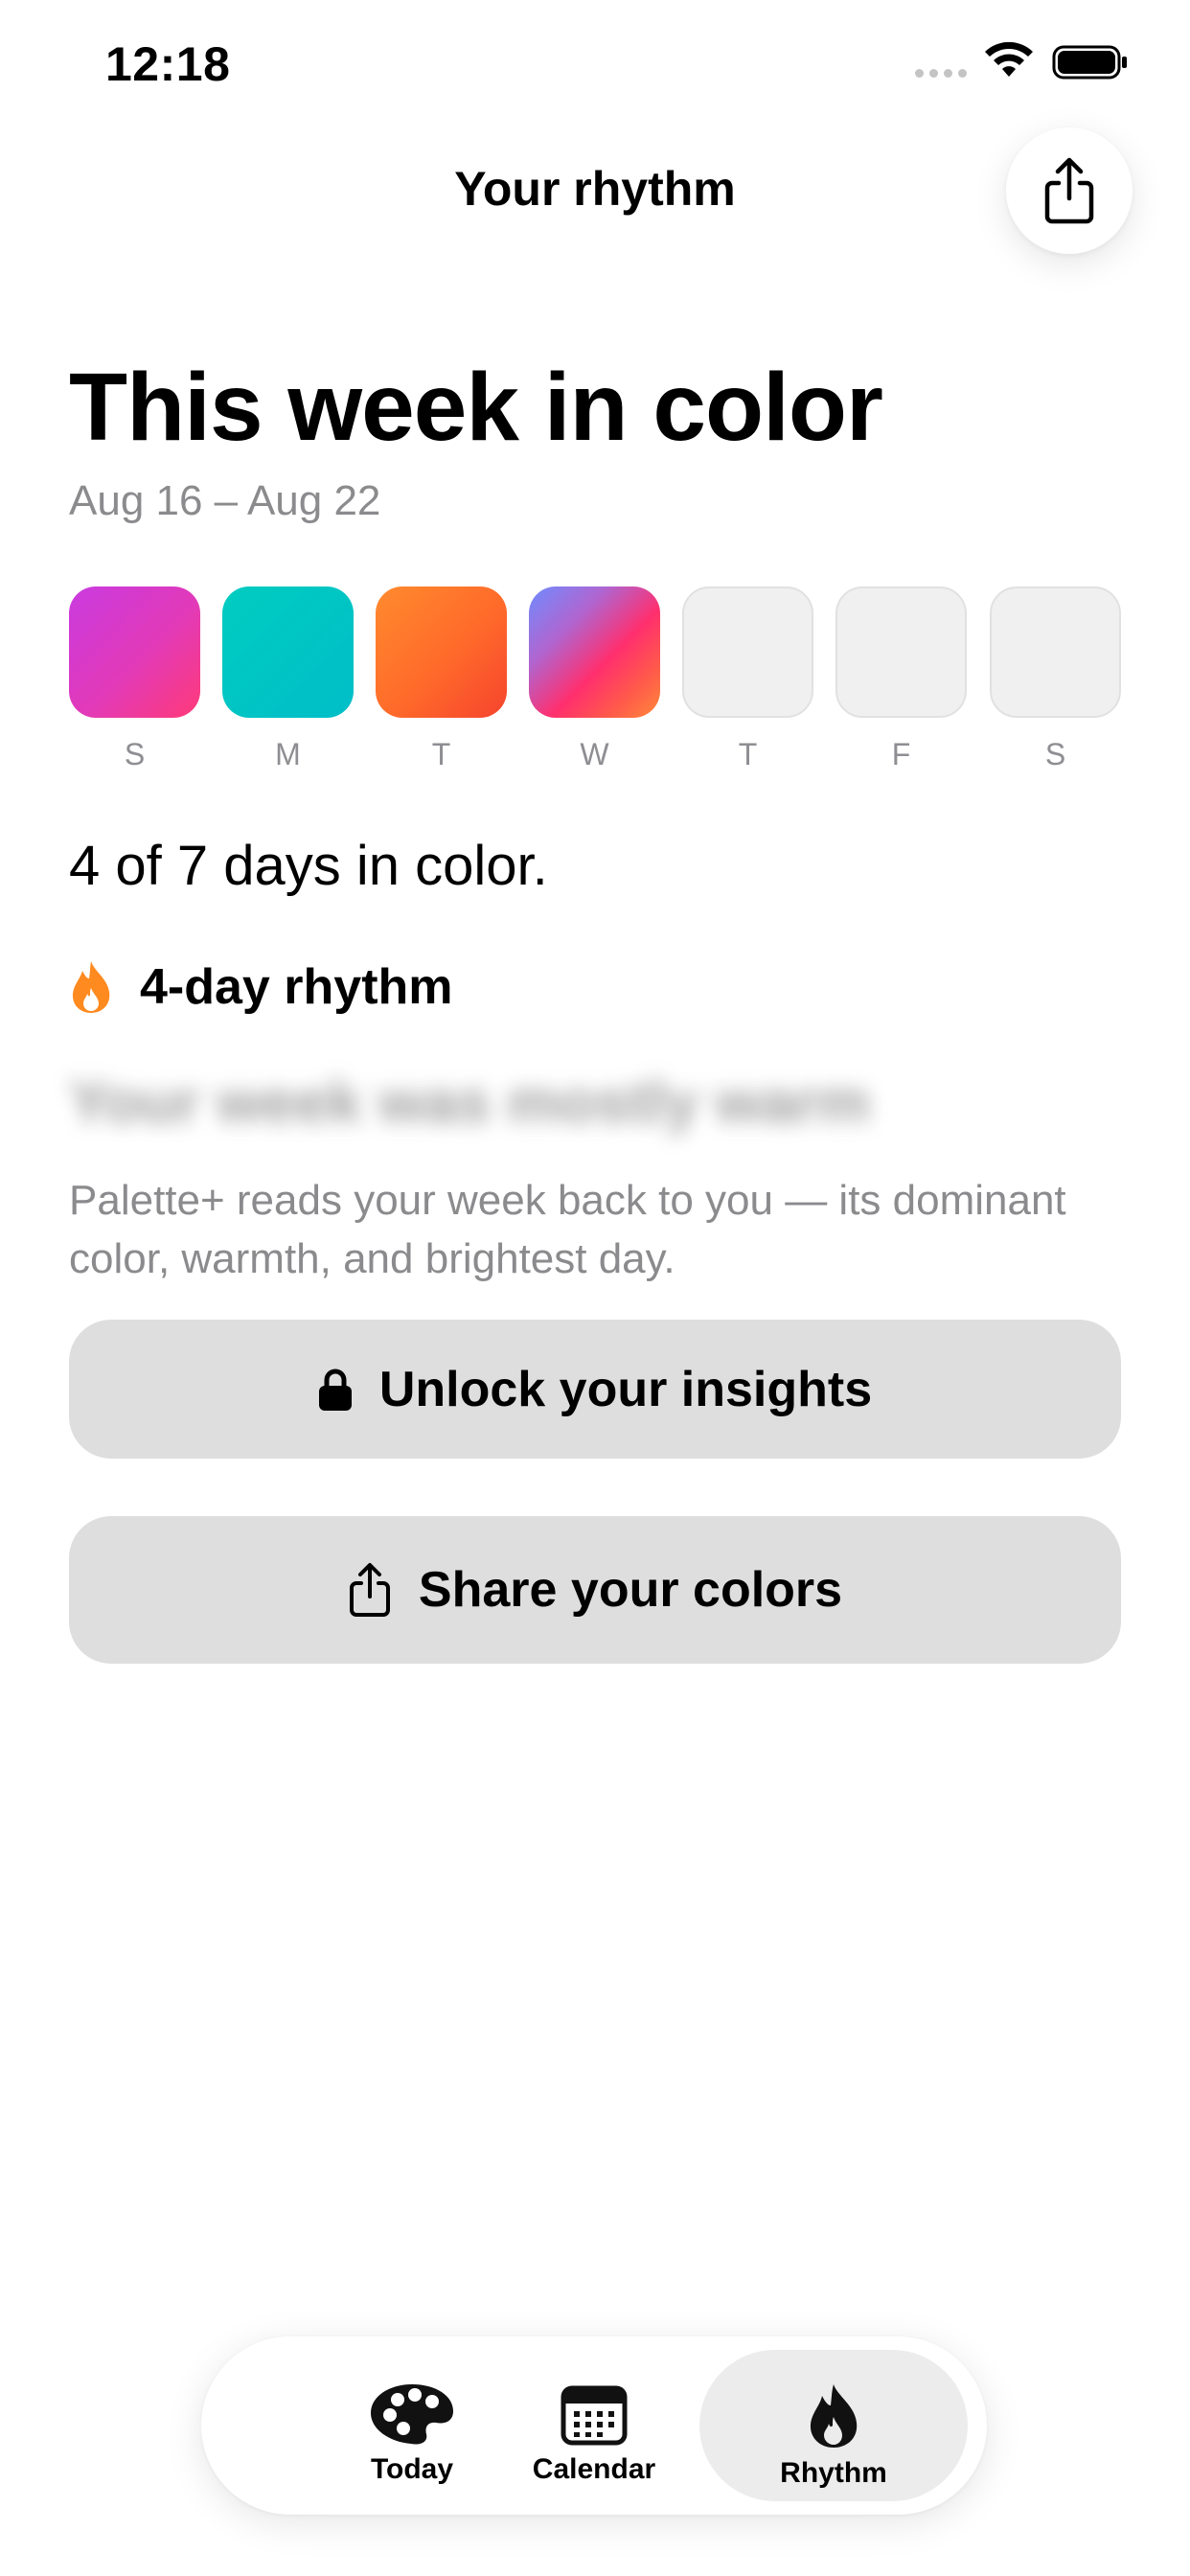  I want to click on calendar-icon, so click(594, 2415).